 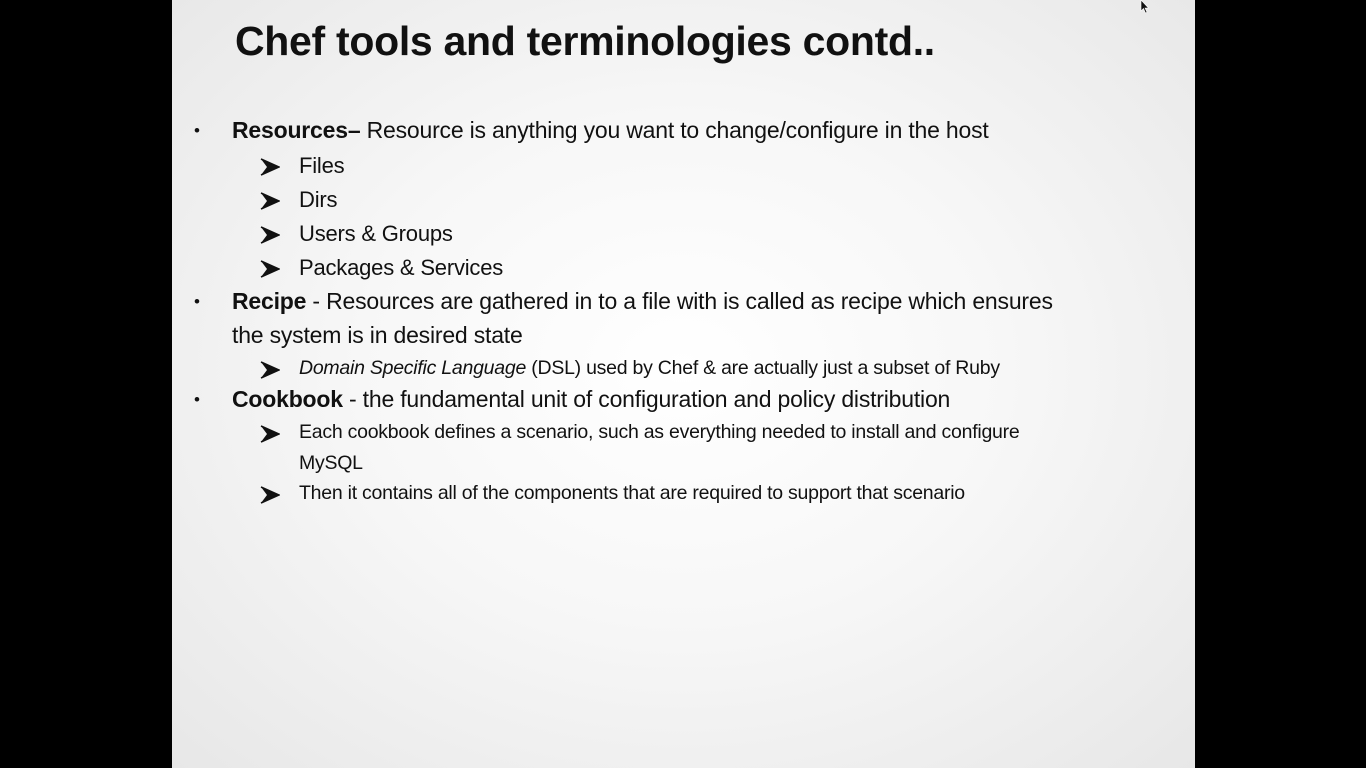 I want to click on mouse-pointer-icon, so click(x=1145, y=7).